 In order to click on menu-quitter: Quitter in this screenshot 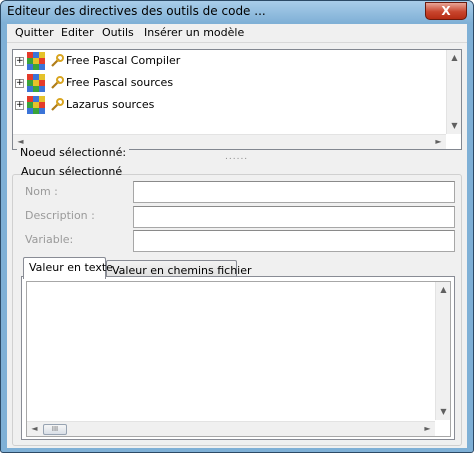, I will do `click(34, 32)`.